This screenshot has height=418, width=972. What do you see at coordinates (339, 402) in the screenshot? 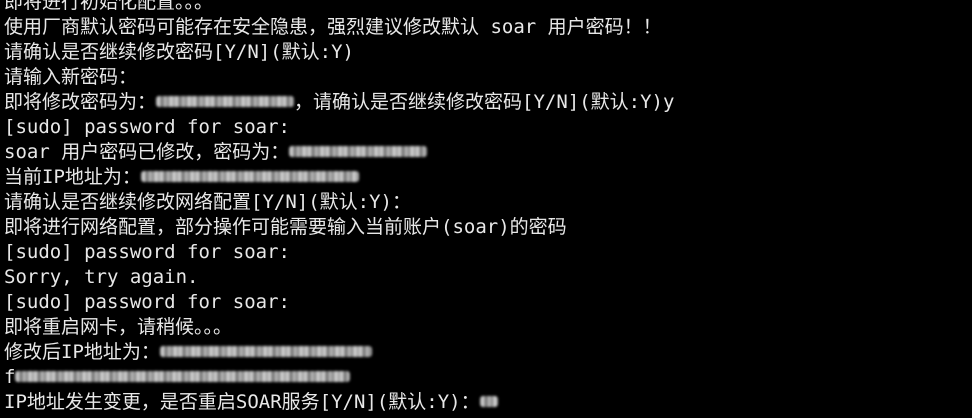
I see `terminal-line-restart-service: IP地址发生变更，是否重启SOAR服务[Y/N](默认:Y)：` at bounding box center [339, 402].